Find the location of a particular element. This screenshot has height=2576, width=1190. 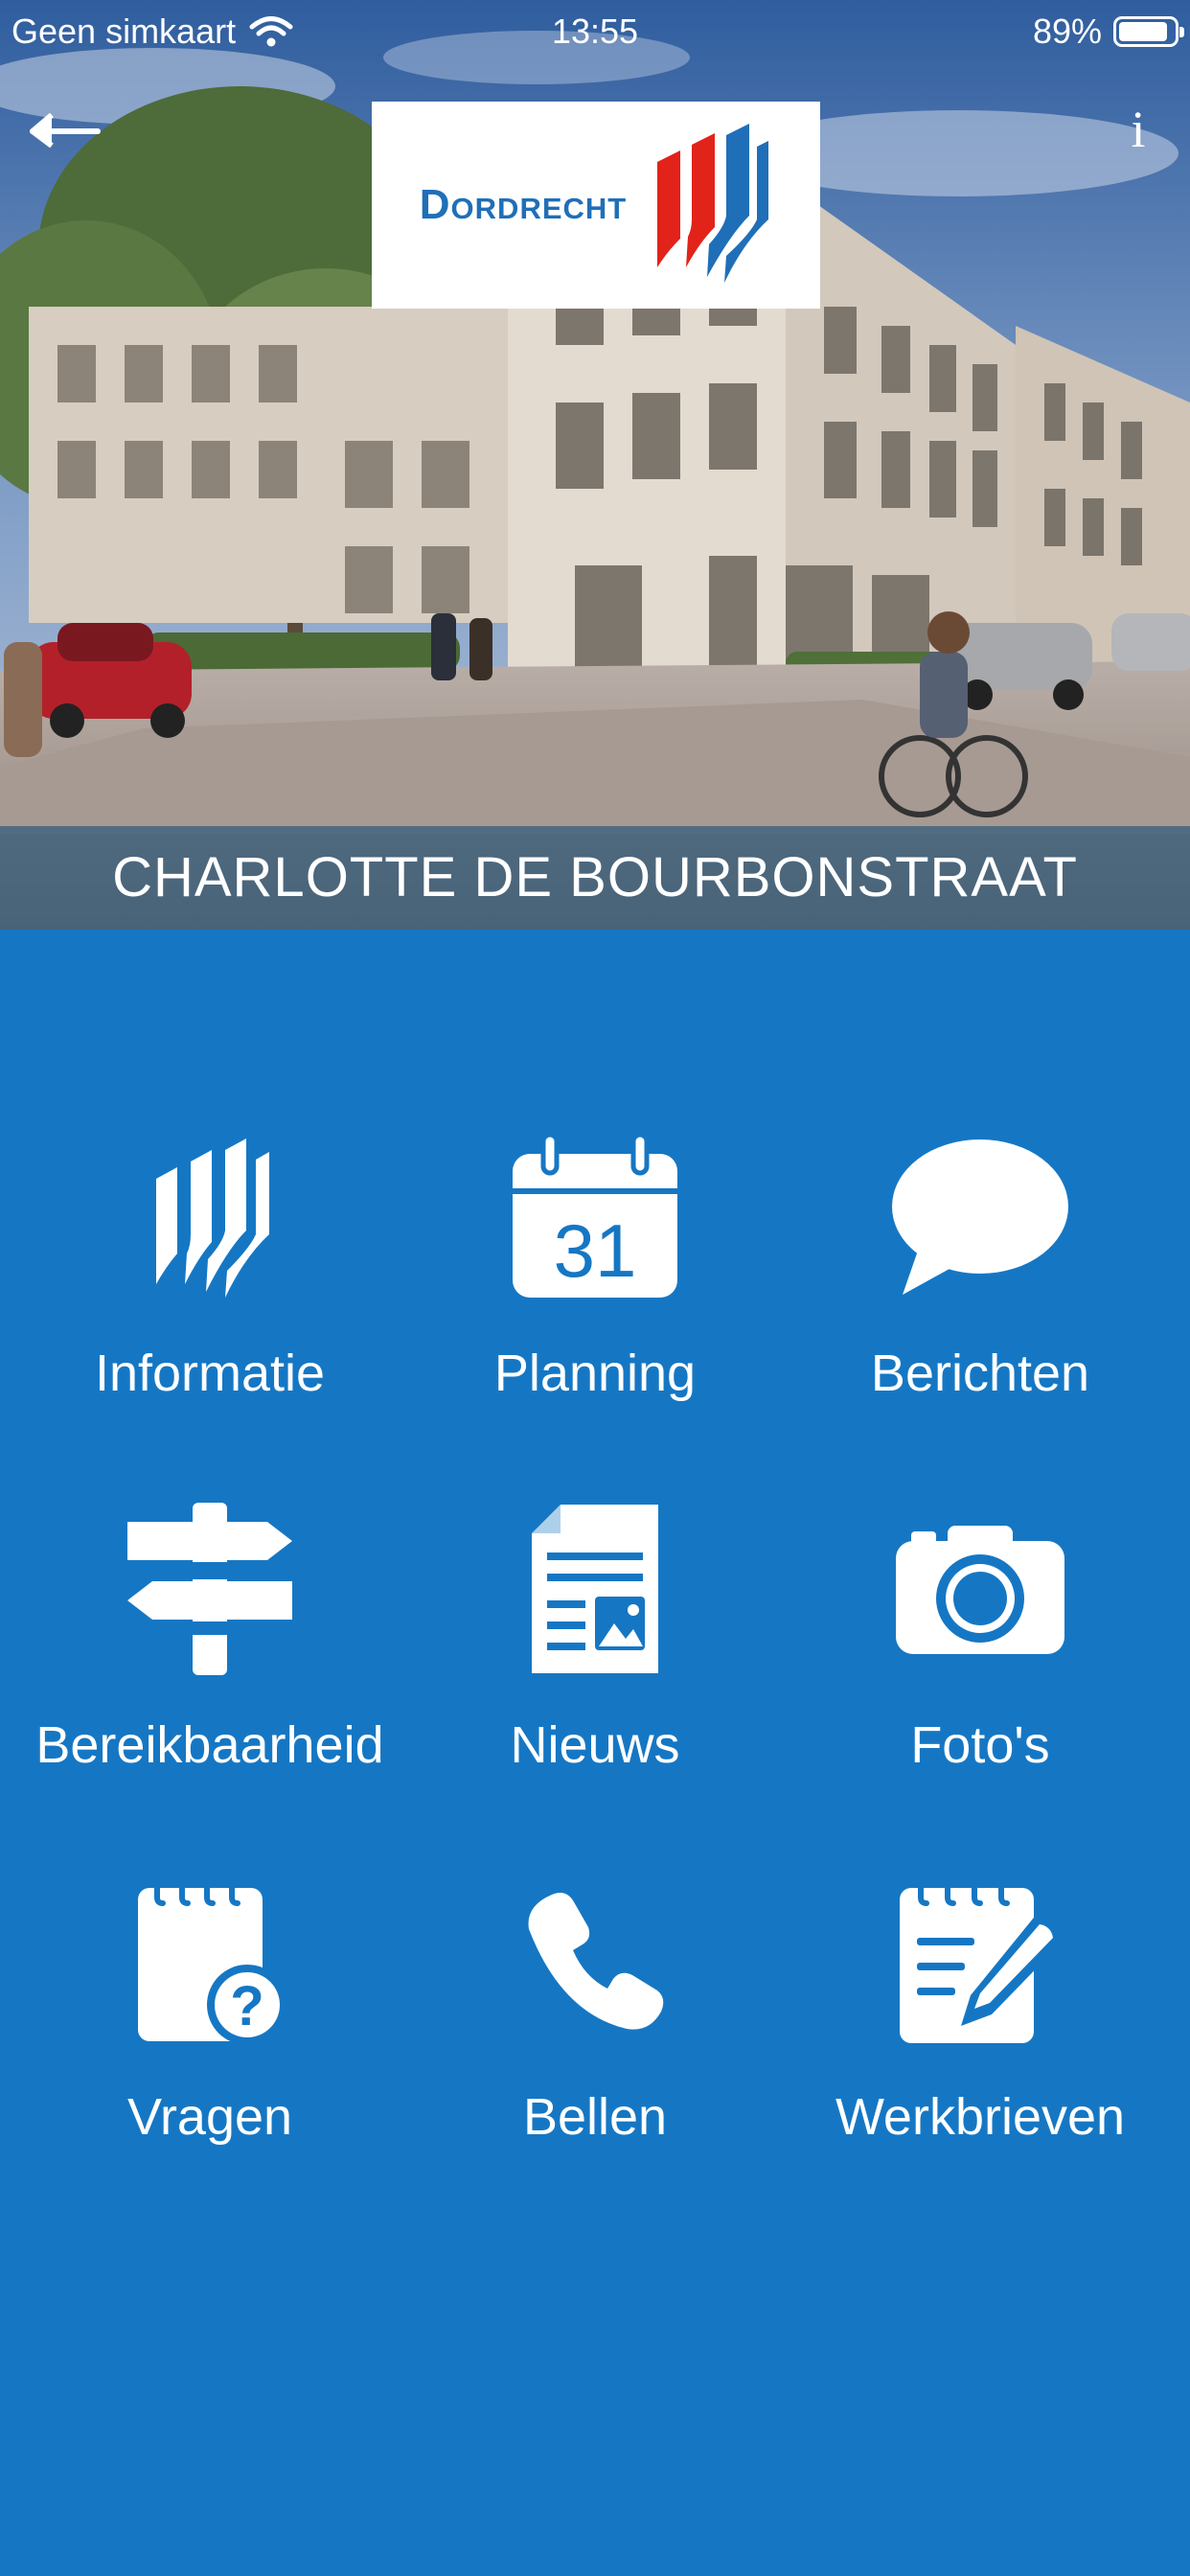

newspaper-icon is located at coordinates (595, 1589).